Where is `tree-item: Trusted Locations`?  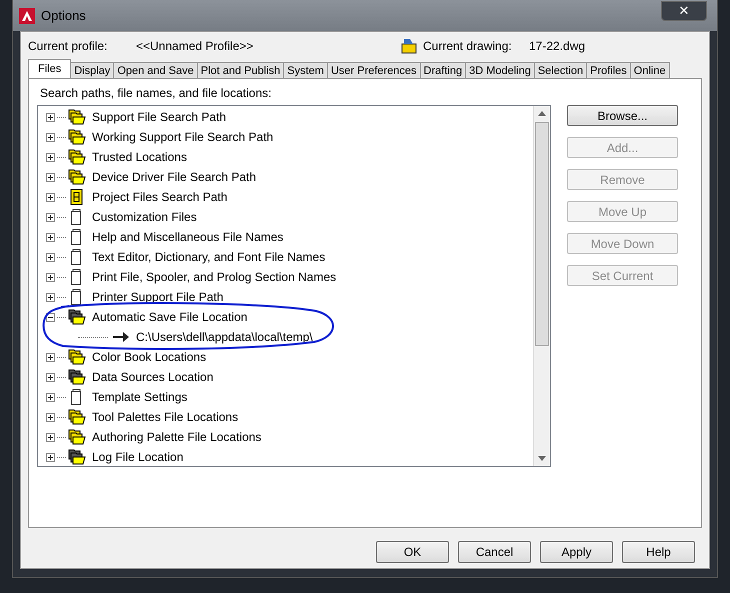
tree-item: Trusted Locations is located at coordinates (139, 157).